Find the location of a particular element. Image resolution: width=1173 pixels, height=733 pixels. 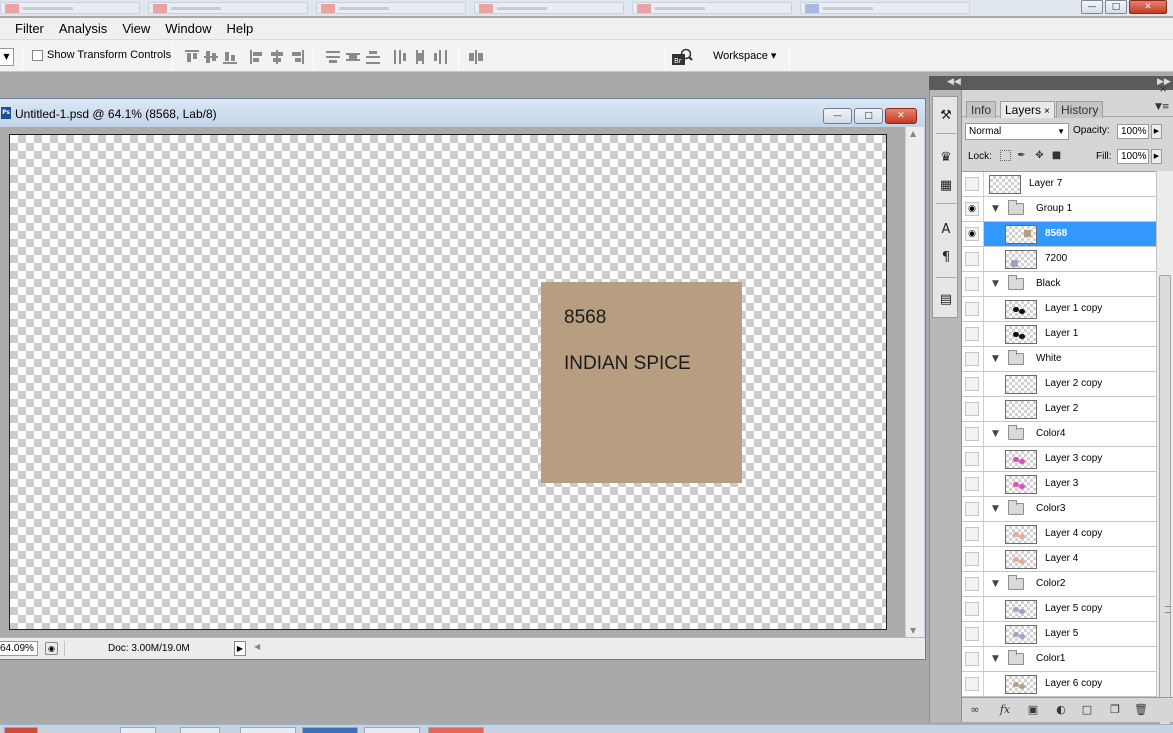

layer-body: Layer 2 copy is located at coordinates (1069, 384).